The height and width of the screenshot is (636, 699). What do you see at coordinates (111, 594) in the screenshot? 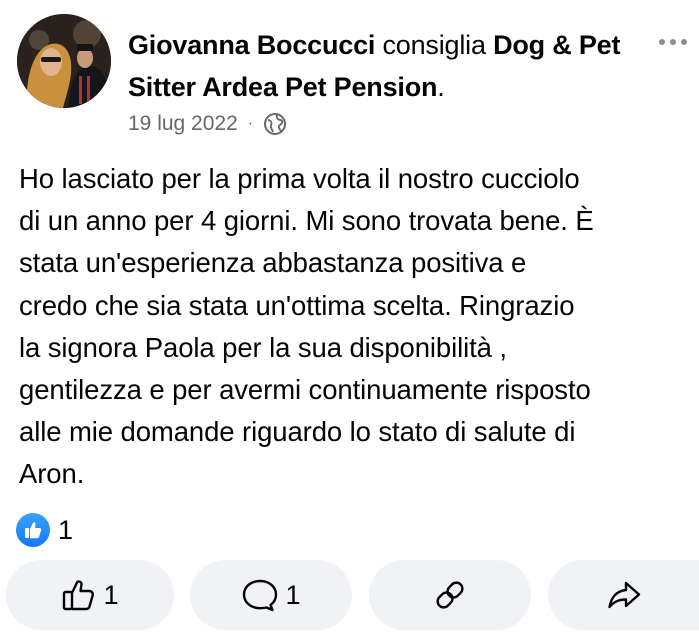
I see `like-count: 1` at bounding box center [111, 594].